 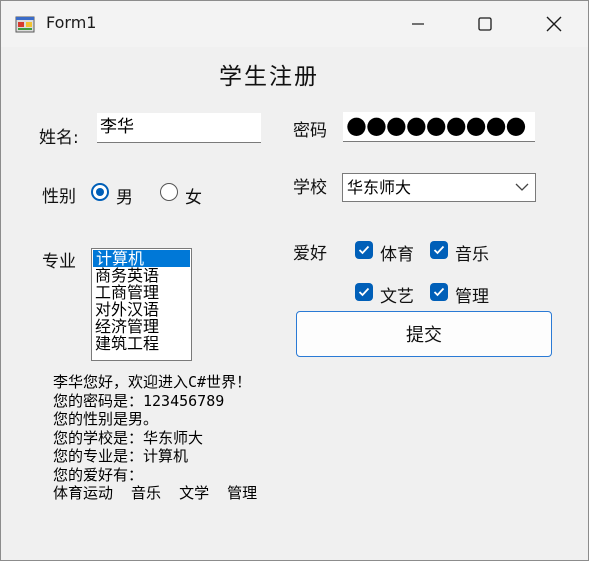 I want to click on hobby-music-checkbox, so click(x=439, y=250).